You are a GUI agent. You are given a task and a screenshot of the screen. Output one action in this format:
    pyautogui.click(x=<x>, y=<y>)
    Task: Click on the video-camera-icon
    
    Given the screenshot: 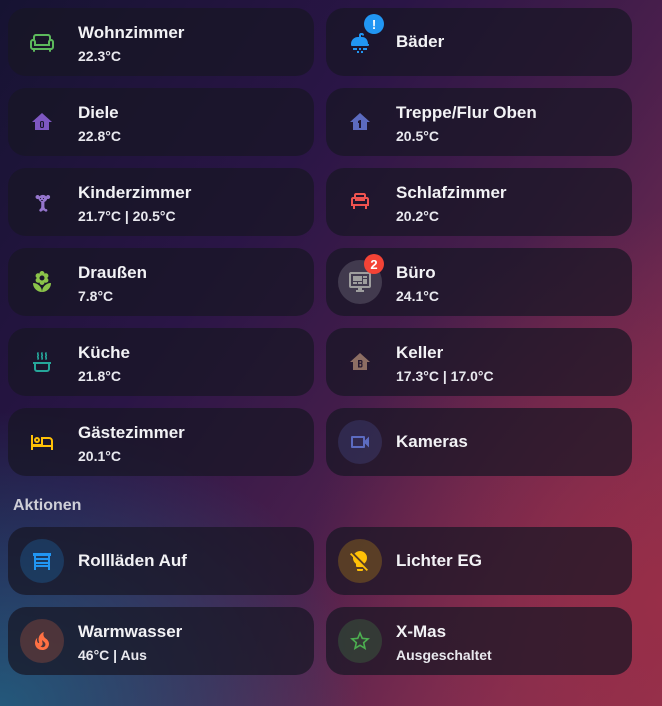 What is the action you would take?
    pyautogui.click(x=360, y=442)
    